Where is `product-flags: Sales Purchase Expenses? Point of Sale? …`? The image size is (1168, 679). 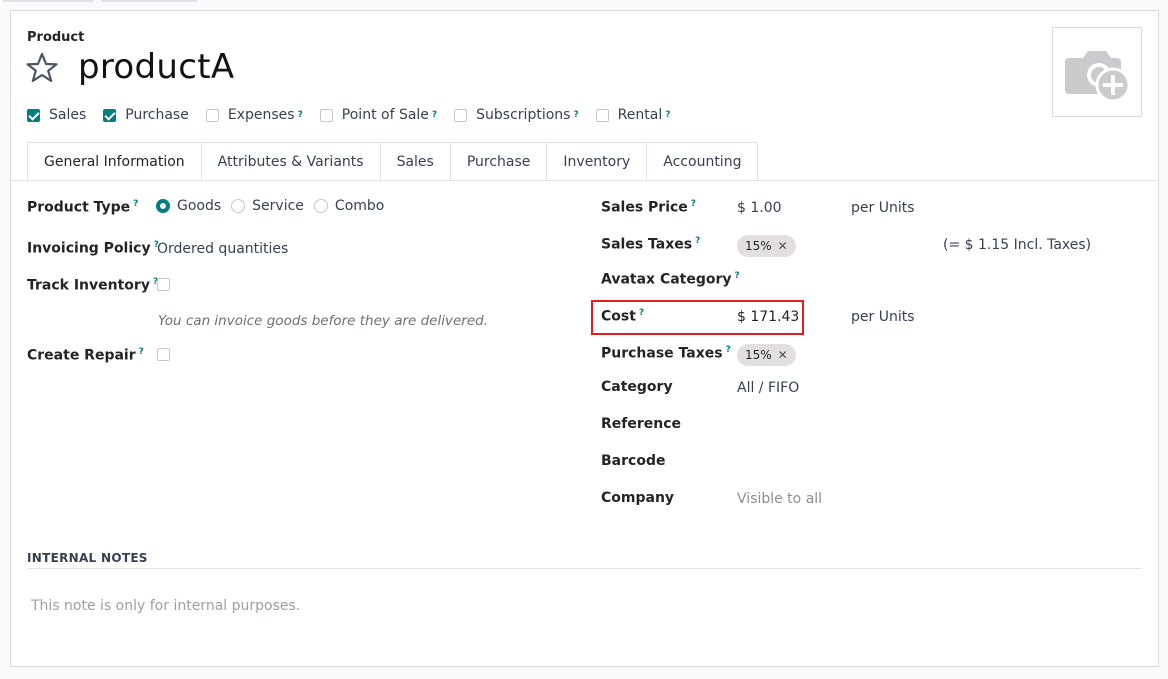
product-flags: Sales Purchase Expenses? Point of Sale? … is located at coordinates (357, 115).